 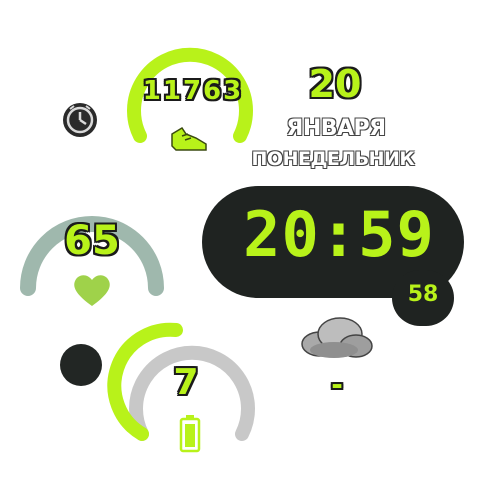 What do you see at coordinates (92, 241) in the screenshot?
I see `heart-rate-value: 65` at bounding box center [92, 241].